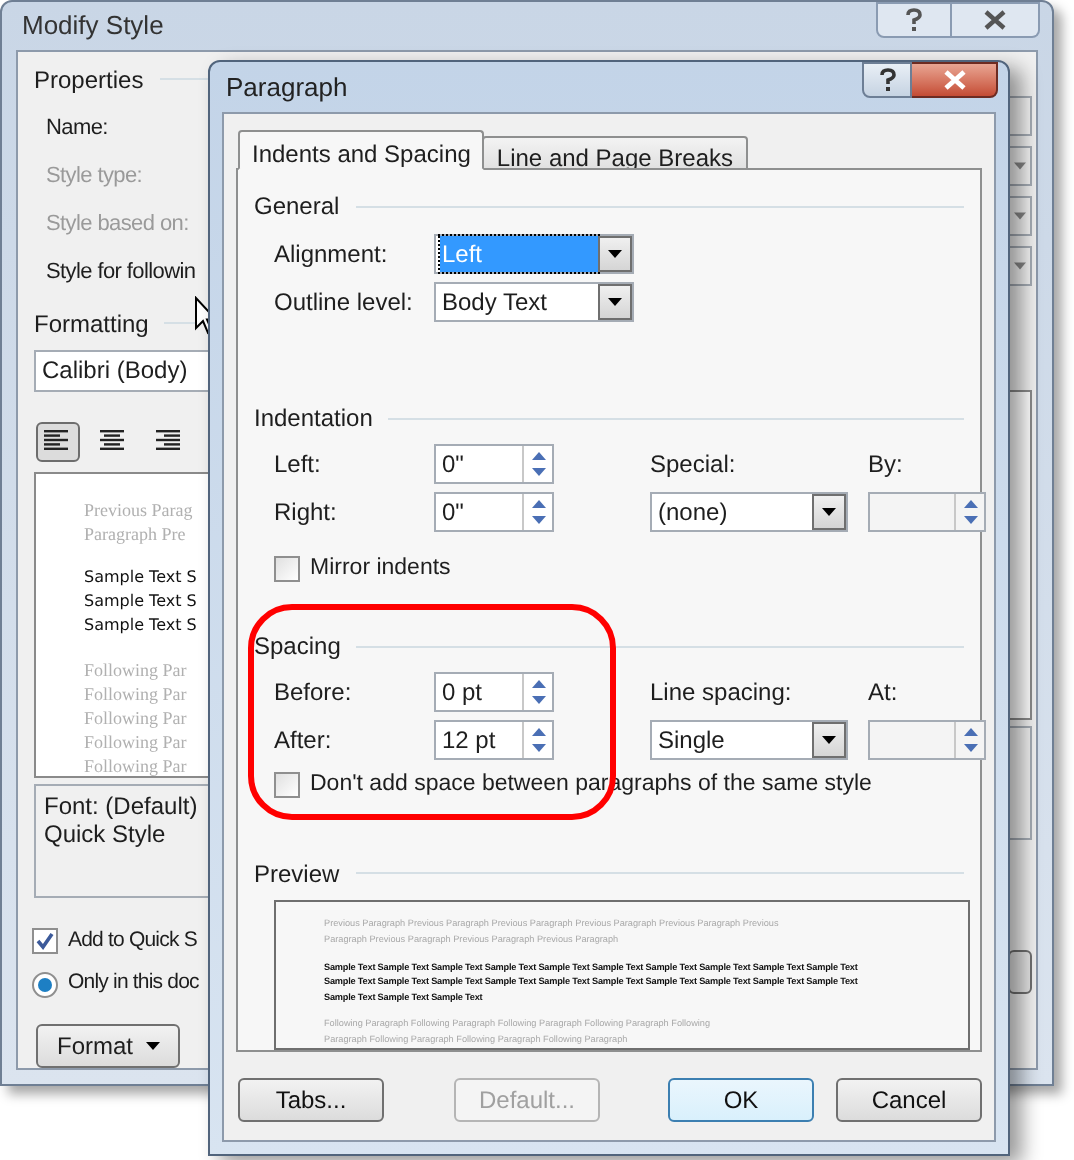 Image resolution: width=1074 pixels, height=1160 pixels. I want to click on section-heading: General, so click(297, 207).